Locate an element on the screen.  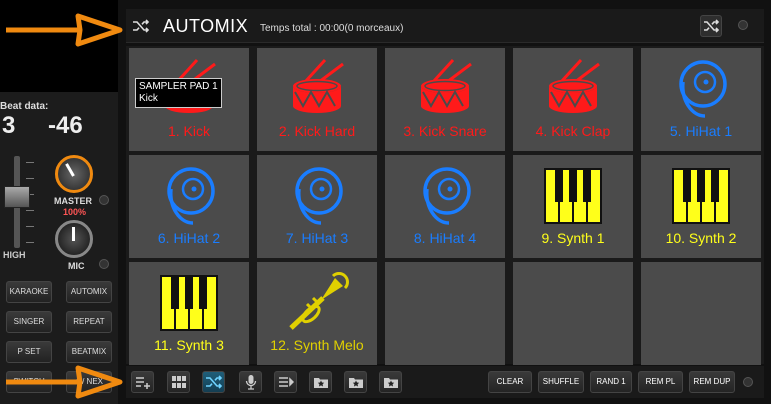
pad-label: 1. Kick is located at coordinates (188, 131).